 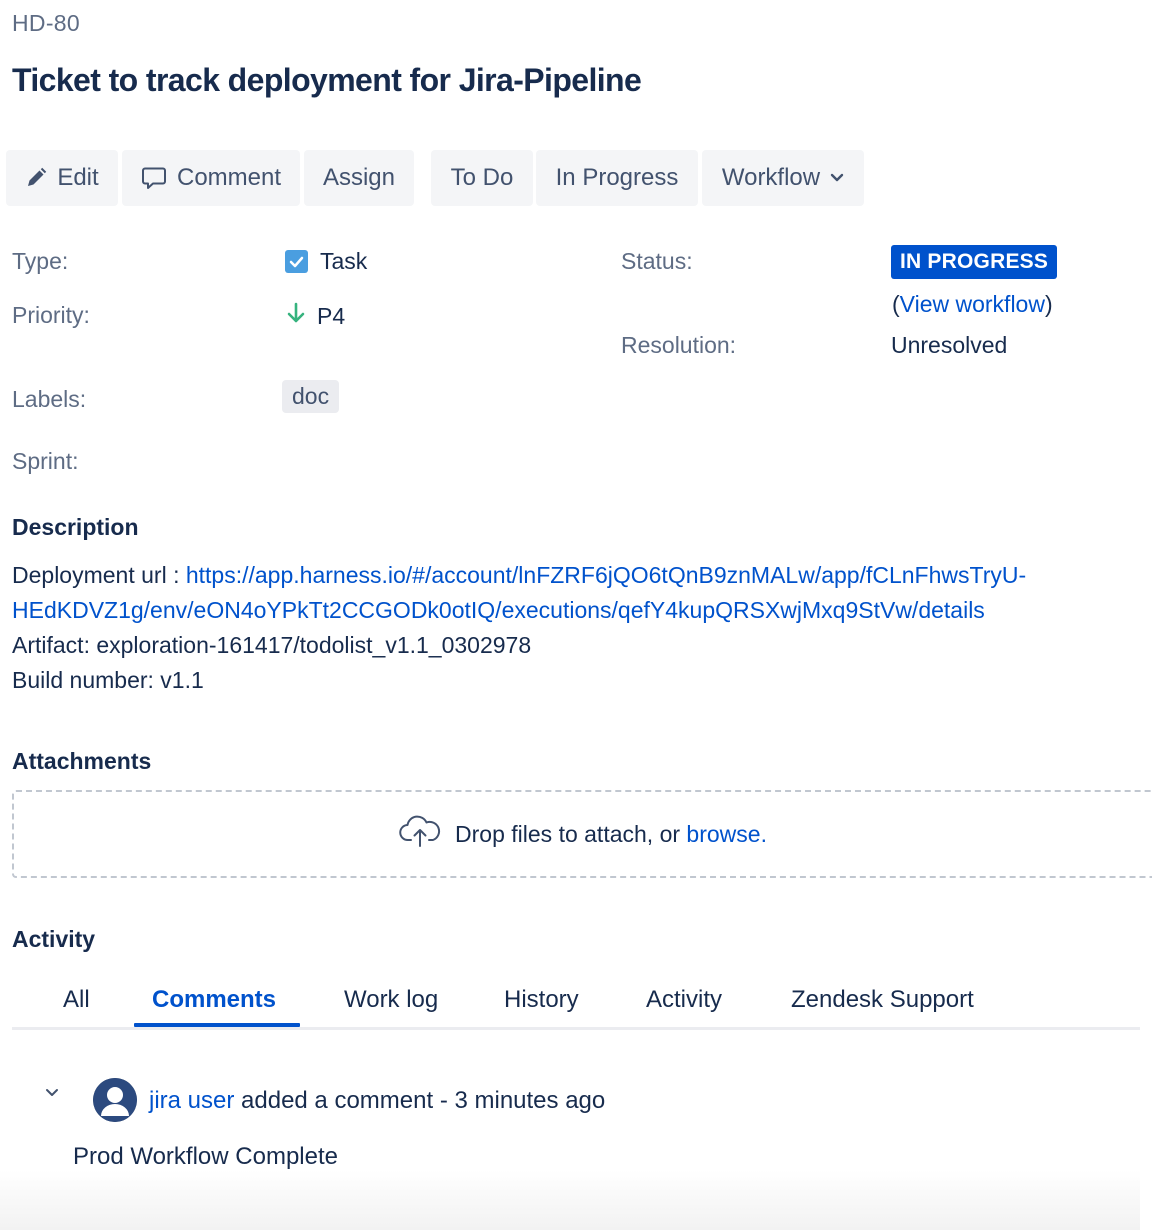 What do you see at coordinates (541, 1000) in the screenshot?
I see `tab-history: History` at bounding box center [541, 1000].